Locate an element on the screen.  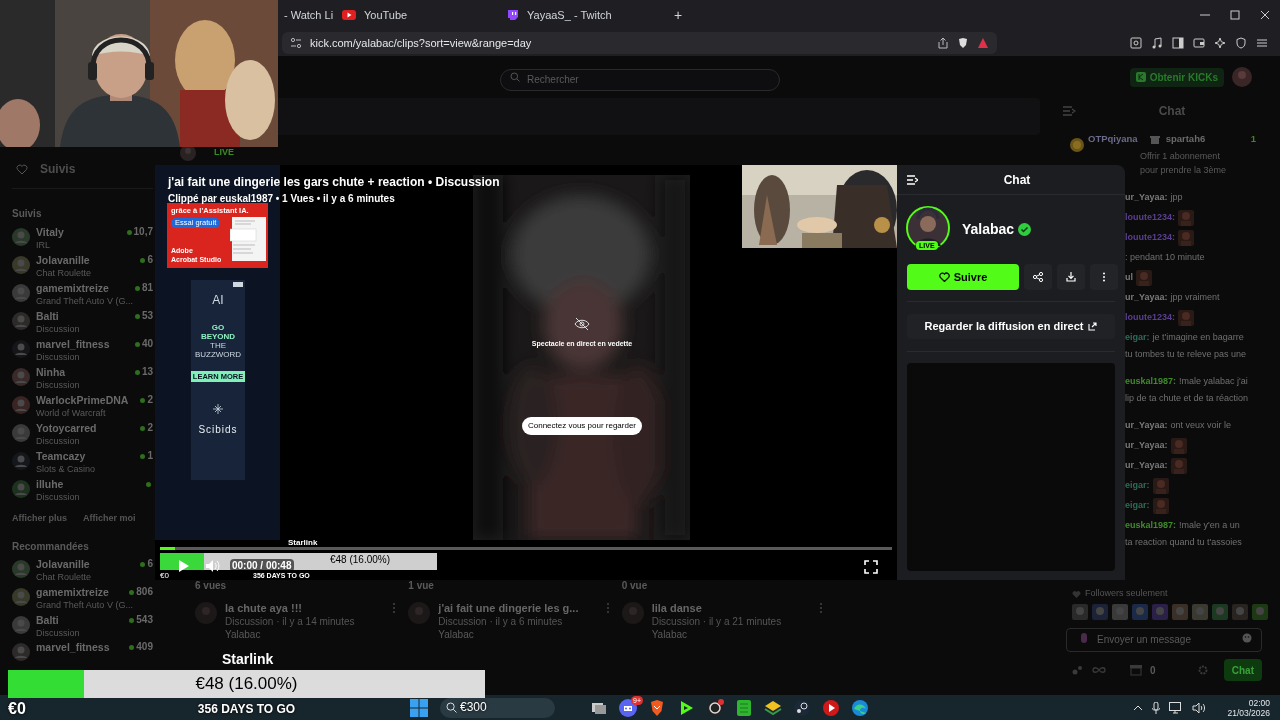
shield-icon is located at coordinates (1241, 43).